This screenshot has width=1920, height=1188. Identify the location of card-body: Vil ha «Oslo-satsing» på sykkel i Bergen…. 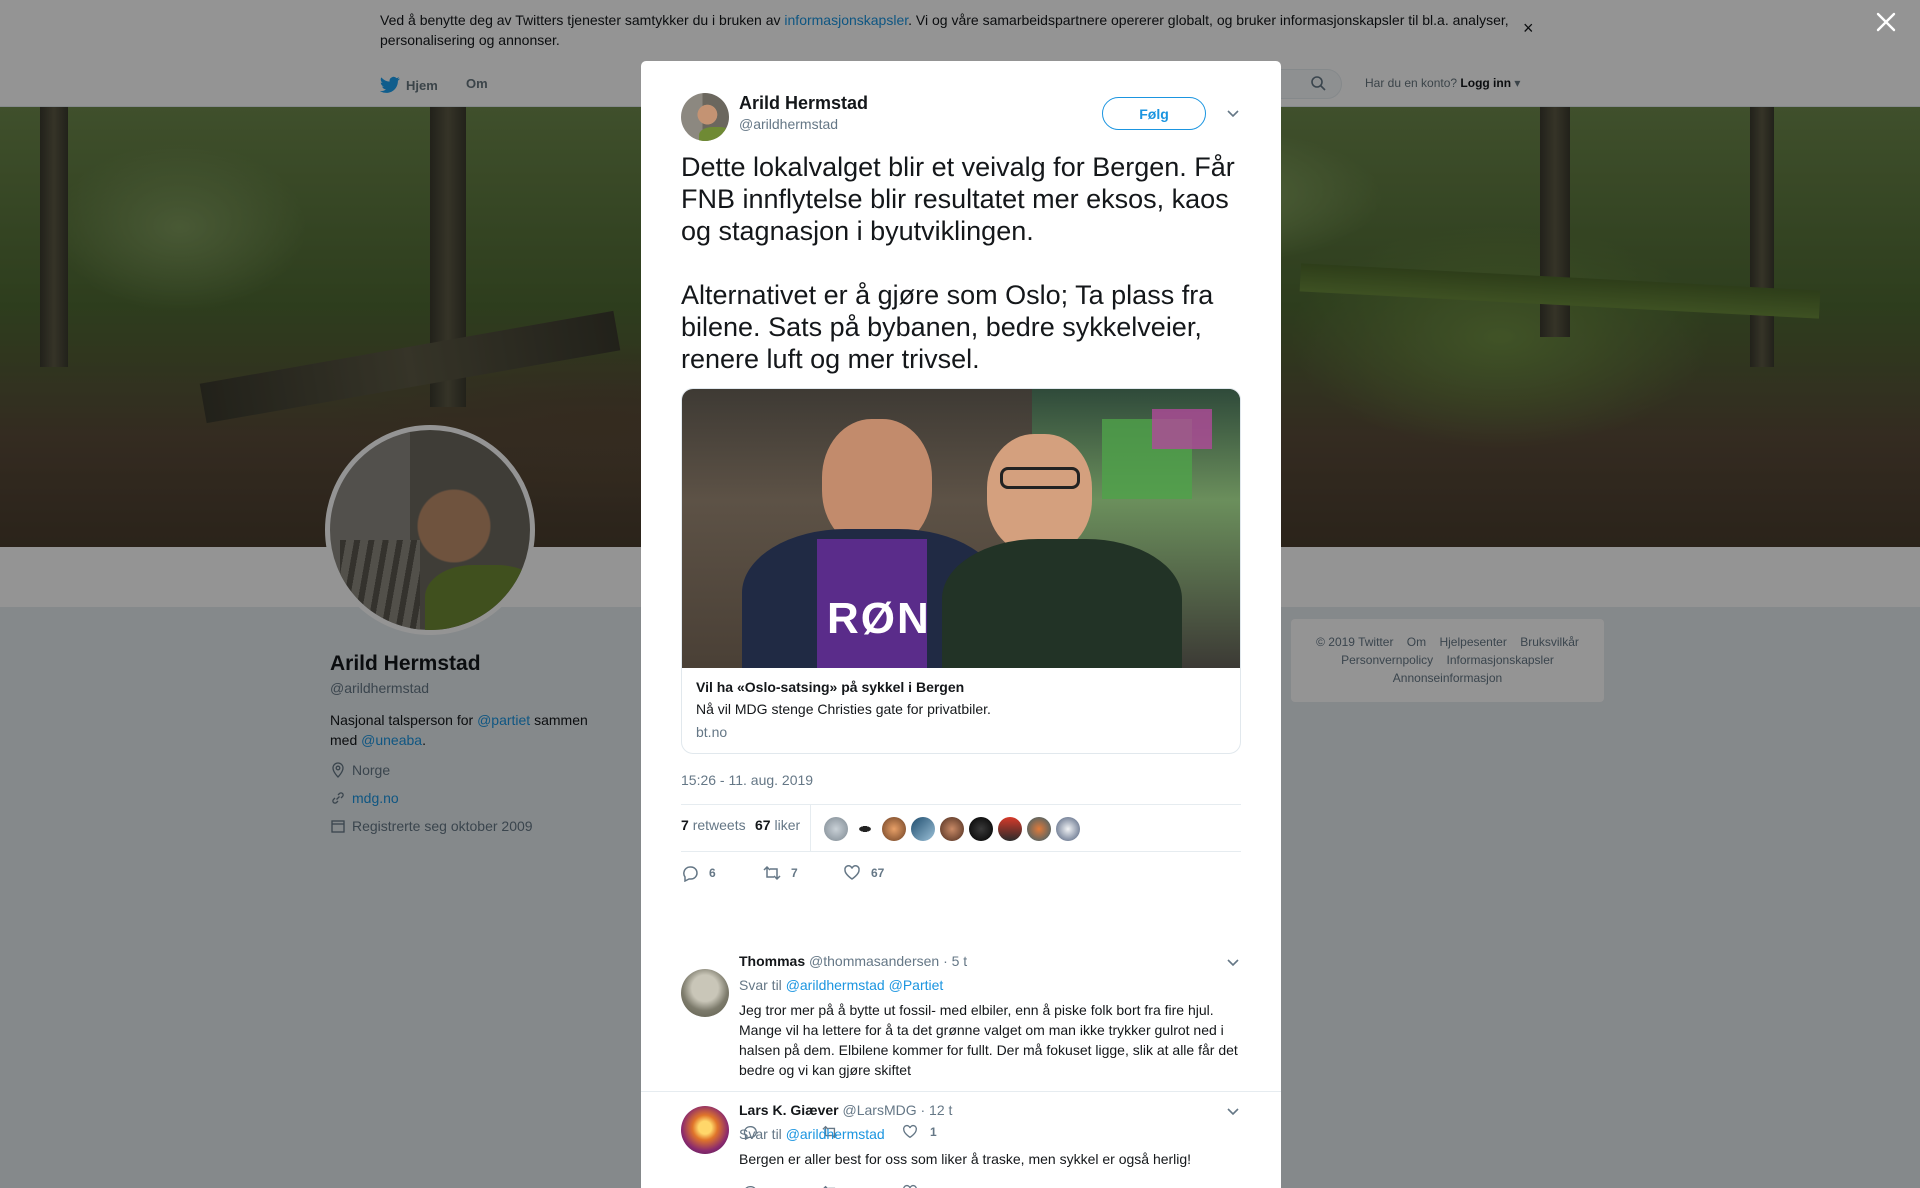
(961, 710).